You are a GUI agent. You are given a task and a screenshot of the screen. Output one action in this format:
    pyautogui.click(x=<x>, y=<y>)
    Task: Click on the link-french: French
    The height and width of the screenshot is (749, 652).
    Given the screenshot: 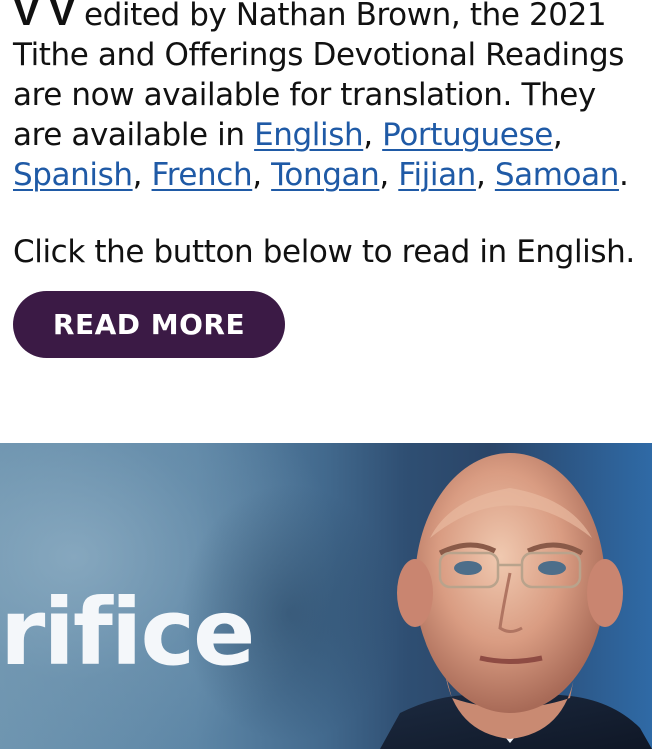 What is the action you would take?
    pyautogui.click(x=202, y=175)
    